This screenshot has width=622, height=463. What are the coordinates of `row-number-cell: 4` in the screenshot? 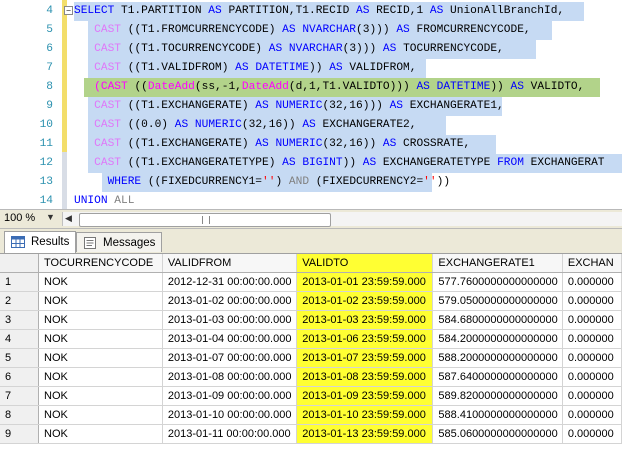 It's located at (20, 339).